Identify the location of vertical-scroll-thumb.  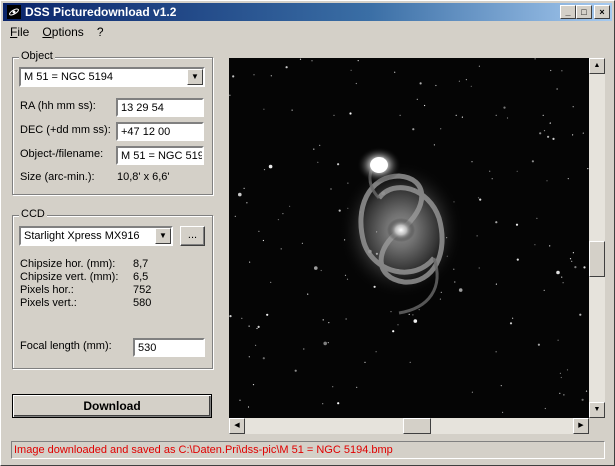
(597, 259).